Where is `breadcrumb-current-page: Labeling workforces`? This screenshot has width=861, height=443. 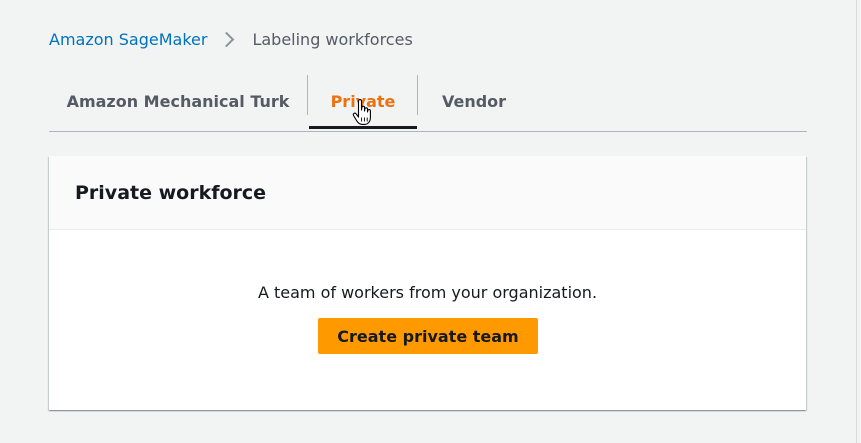
breadcrumb-current-page: Labeling workforces is located at coordinates (332, 39).